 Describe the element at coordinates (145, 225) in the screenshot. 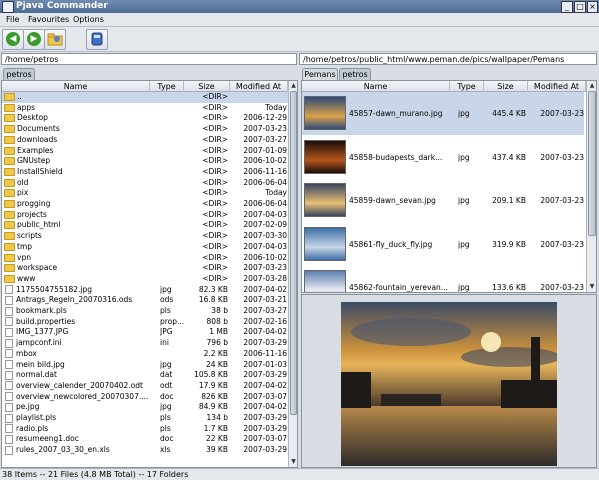

I see `table-row: public_html <DIR> 2007-02-09` at that location.